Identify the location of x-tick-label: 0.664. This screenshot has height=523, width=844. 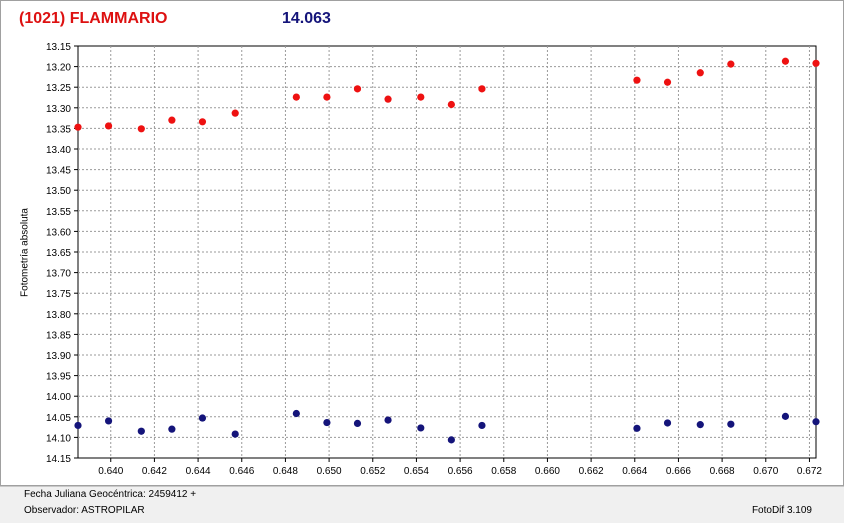
(634, 471).